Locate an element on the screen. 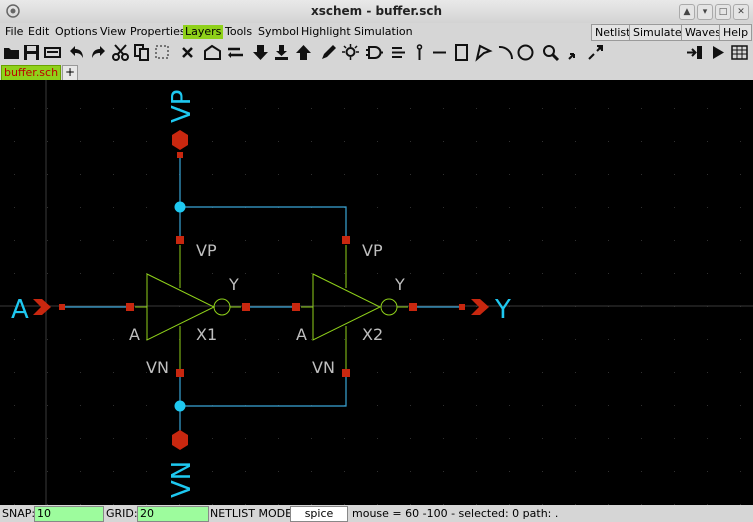 This screenshot has width=753, height=522. toolbar is located at coordinates (376, 52).